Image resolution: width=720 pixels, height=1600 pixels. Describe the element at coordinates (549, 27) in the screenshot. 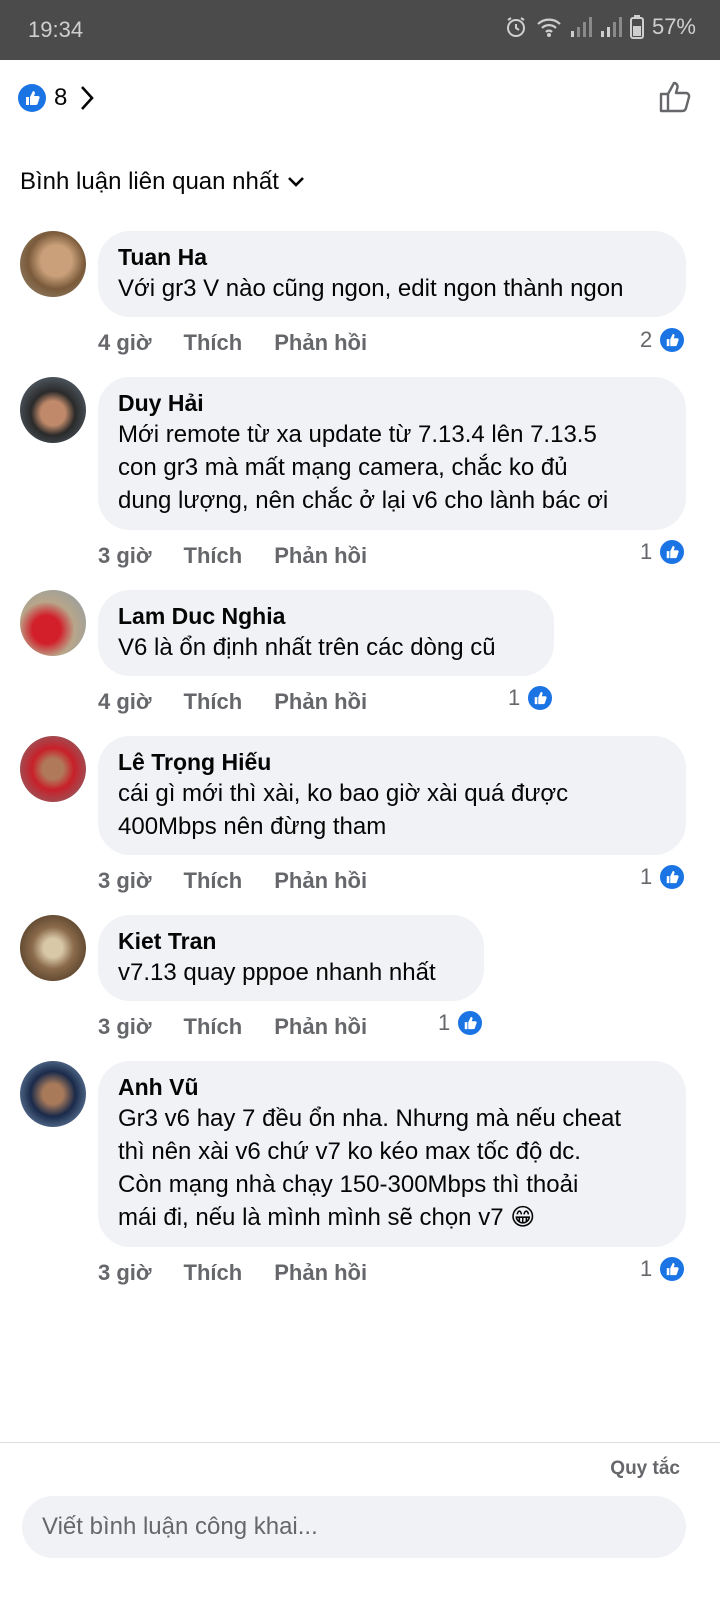

I see `wifi-icon` at that location.